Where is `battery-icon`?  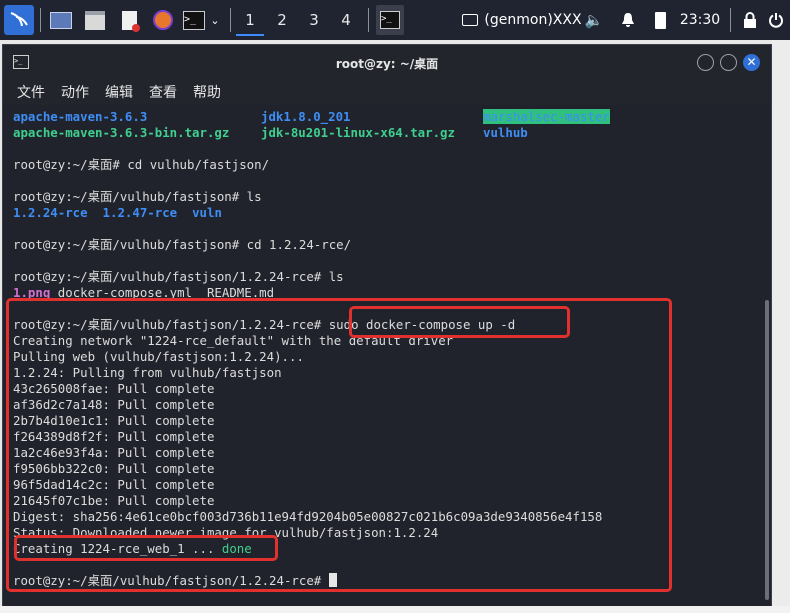
battery-icon is located at coordinates (660, 20).